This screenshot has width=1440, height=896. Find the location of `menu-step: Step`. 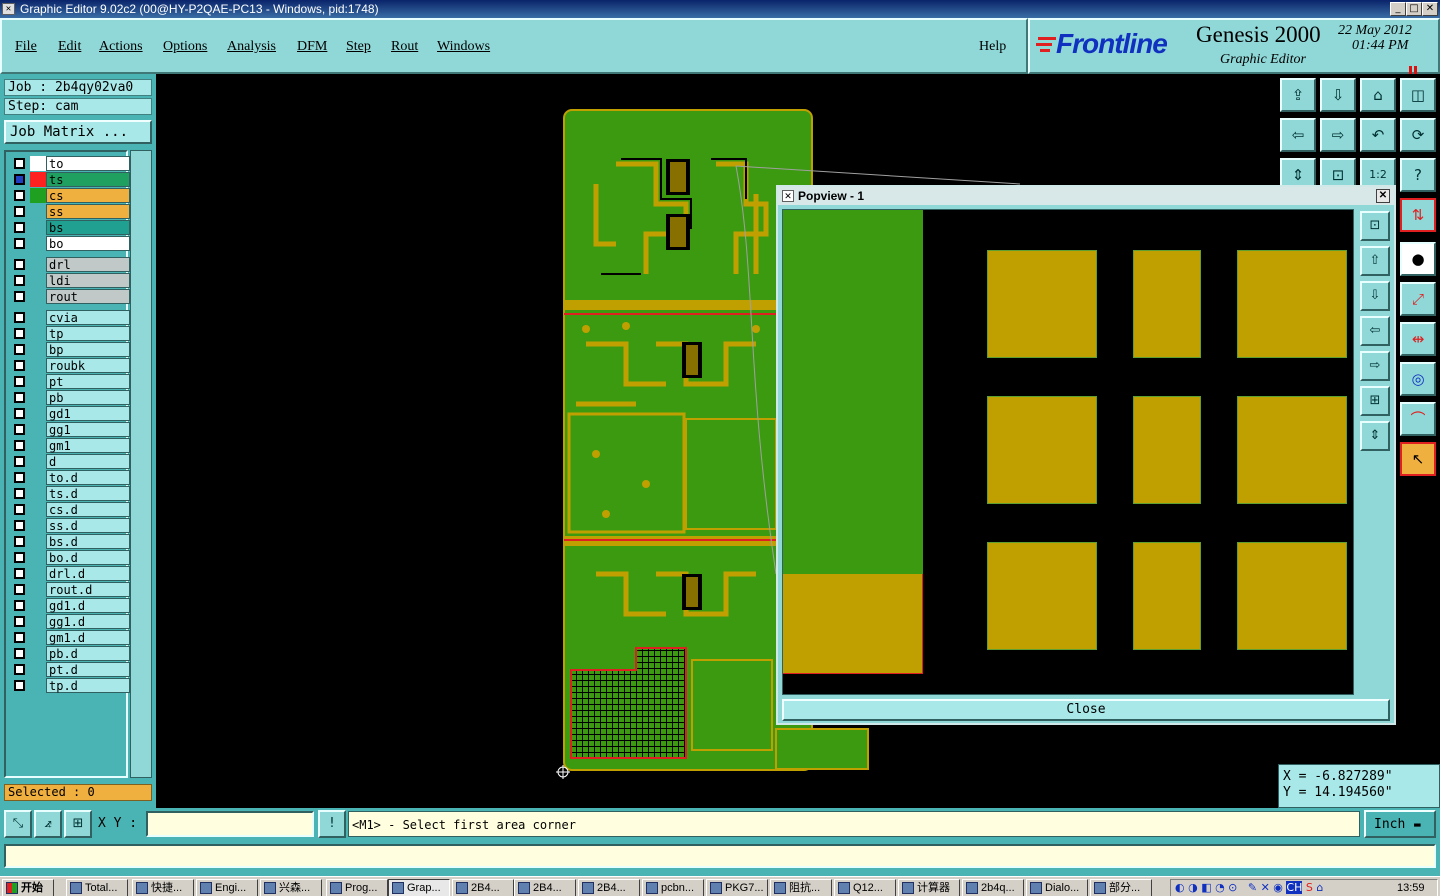

menu-step: Step is located at coordinates (358, 47).